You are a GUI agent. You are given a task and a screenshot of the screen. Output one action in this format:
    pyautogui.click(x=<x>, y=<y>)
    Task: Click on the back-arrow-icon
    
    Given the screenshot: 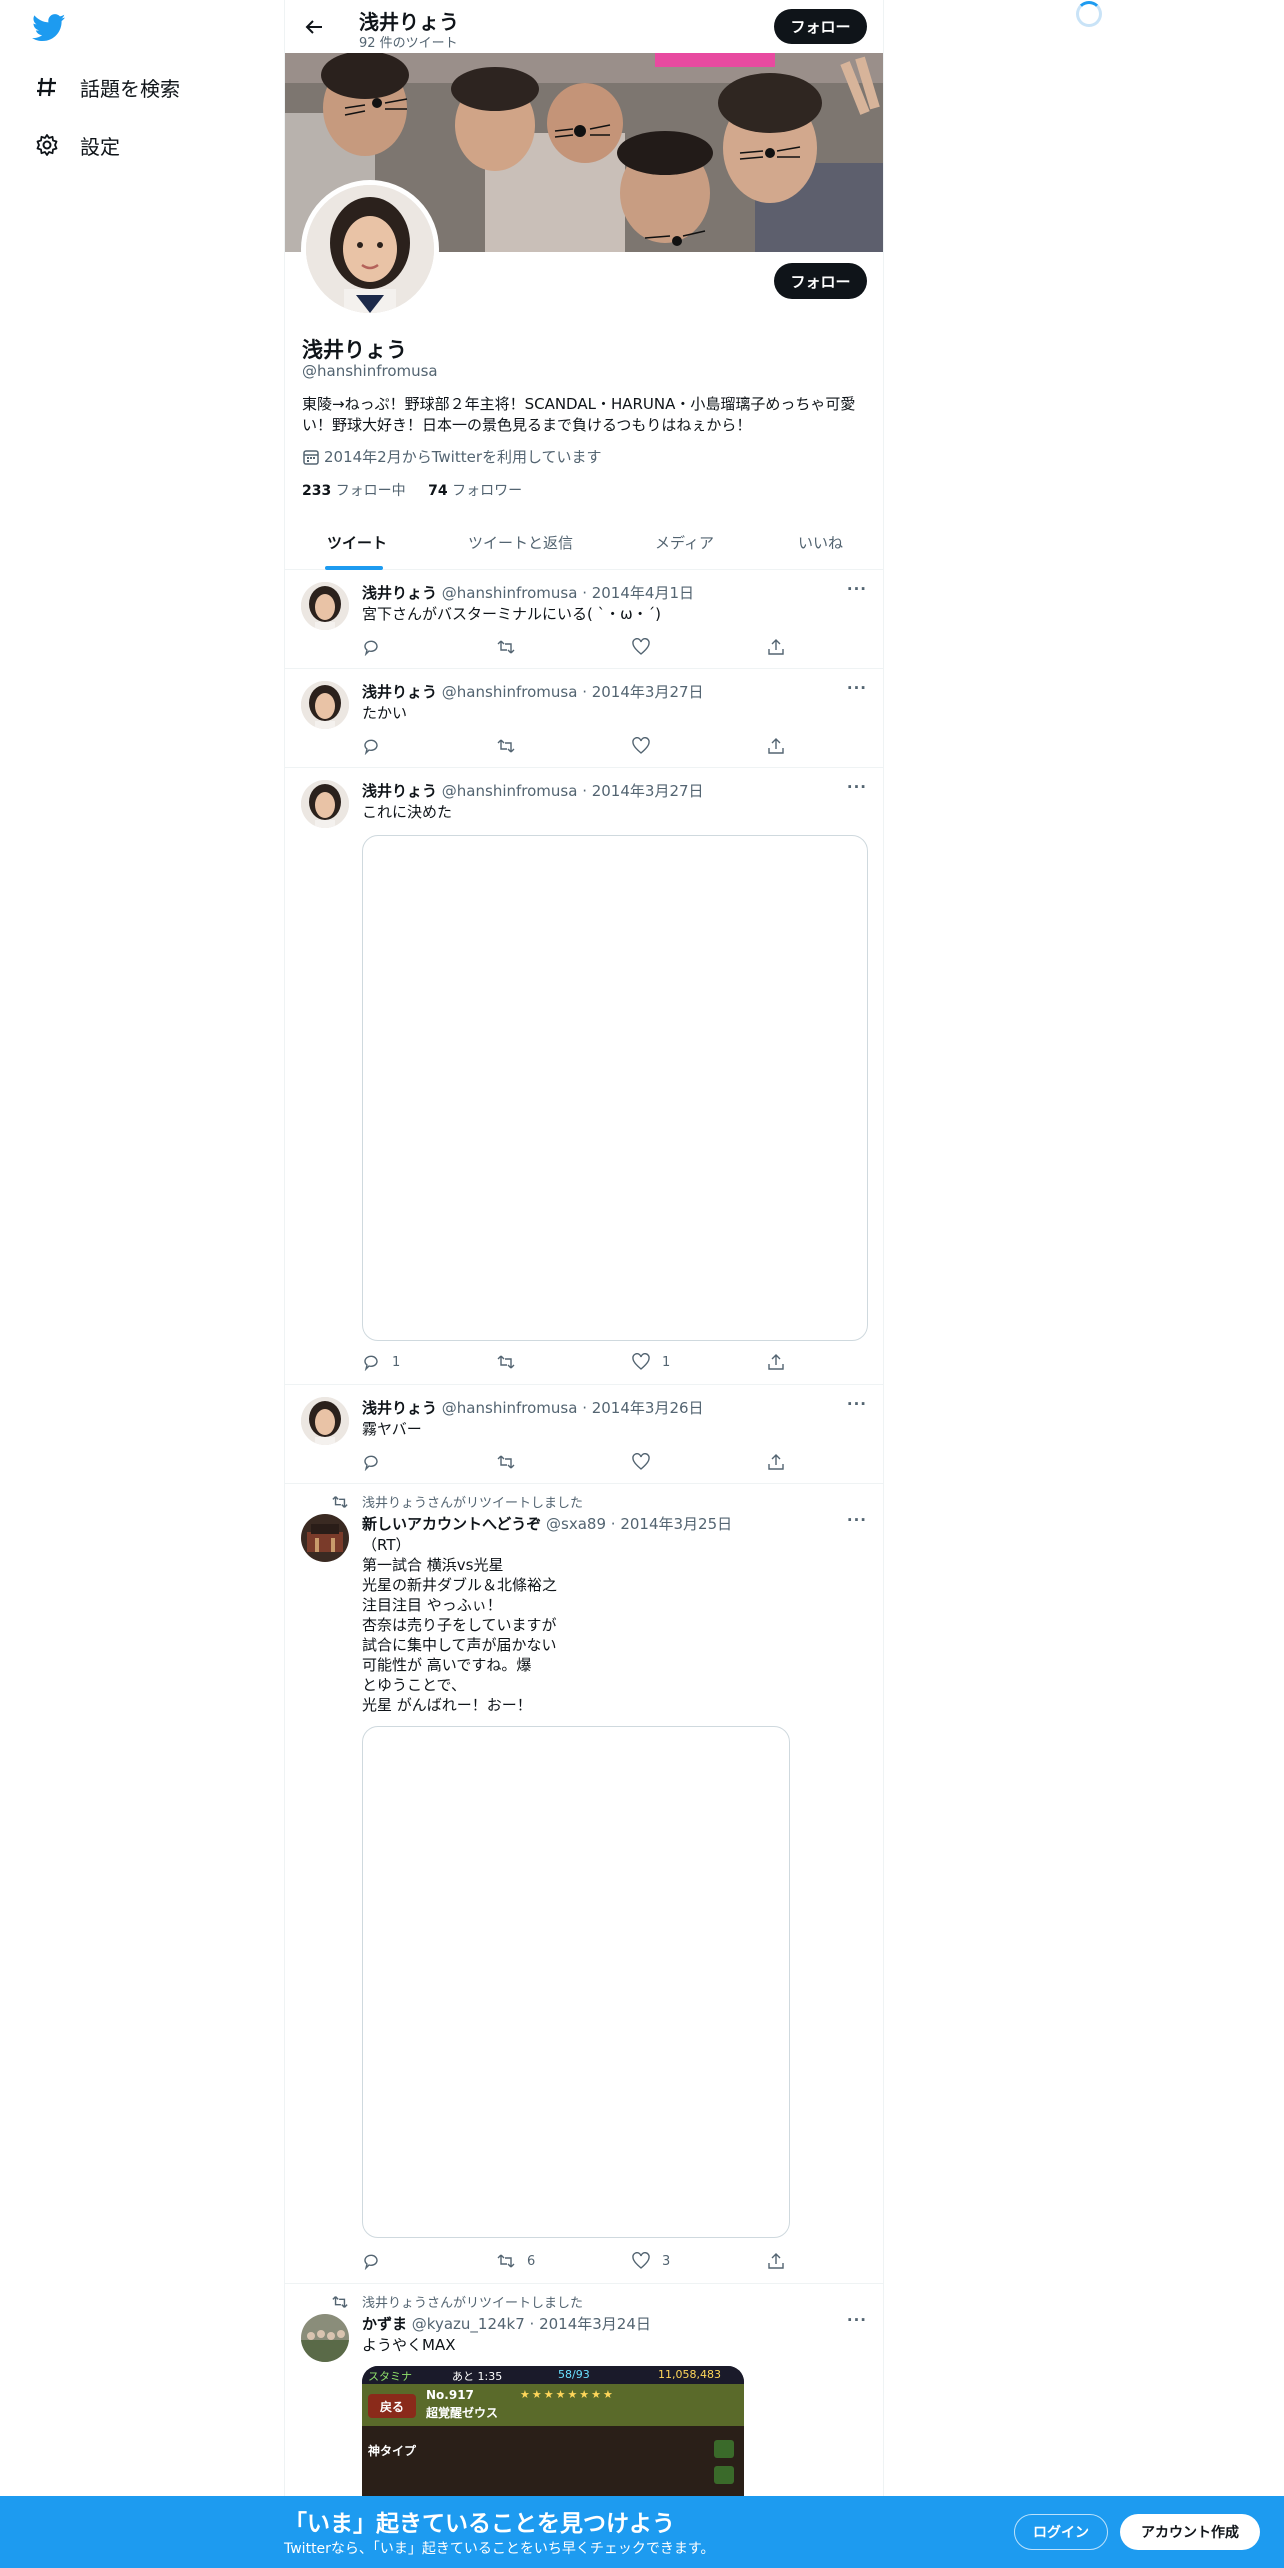 What is the action you would take?
    pyautogui.click(x=314, y=27)
    